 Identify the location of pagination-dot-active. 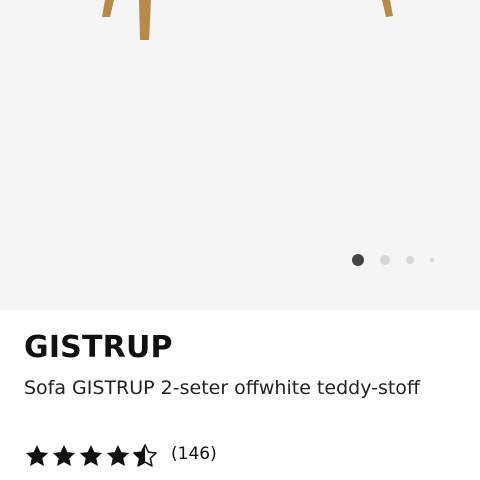
(358, 260).